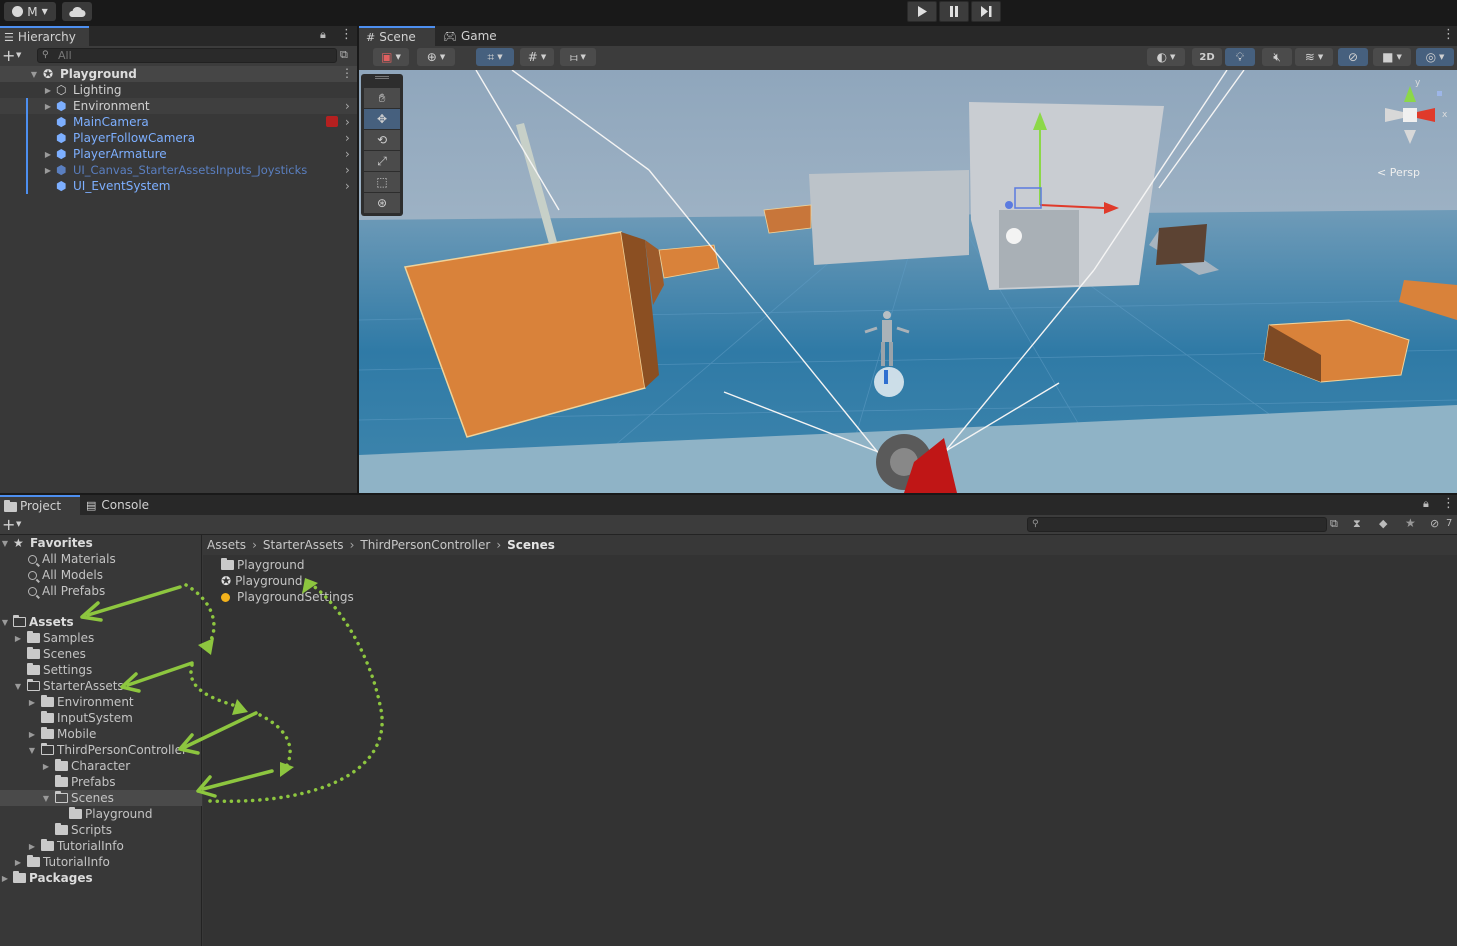 Image resolution: width=1457 pixels, height=946 pixels. What do you see at coordinates (101, 846) in the screenshot?
I see `tree-tutorialinfo-inner: ▶ TutorialInfo` at bounding box center [101, 846].